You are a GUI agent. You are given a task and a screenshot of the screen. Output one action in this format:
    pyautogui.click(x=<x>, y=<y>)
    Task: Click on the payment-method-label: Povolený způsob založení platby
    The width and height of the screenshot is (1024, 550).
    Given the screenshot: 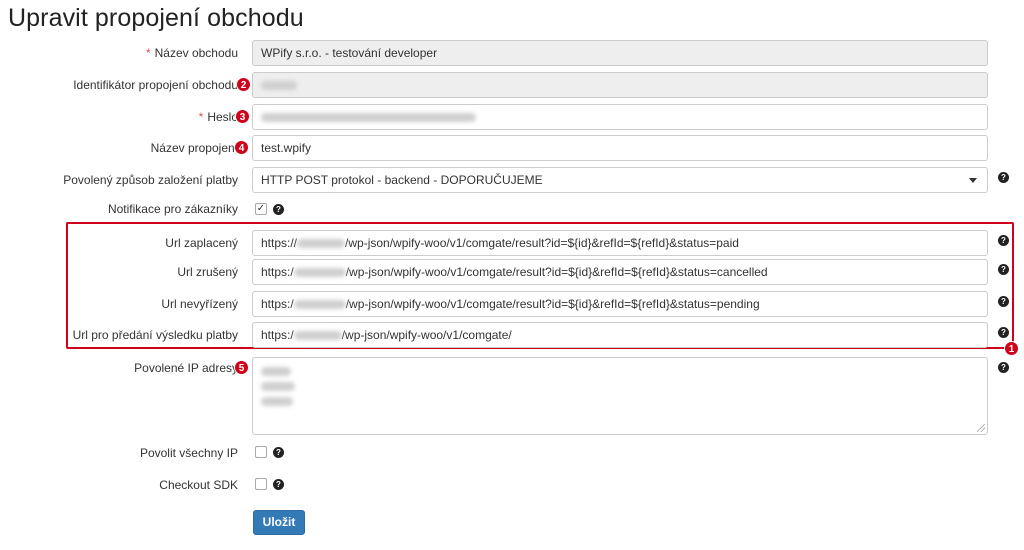 What is the action you would take?
    pyautogui.click(x=150, y=180)
    